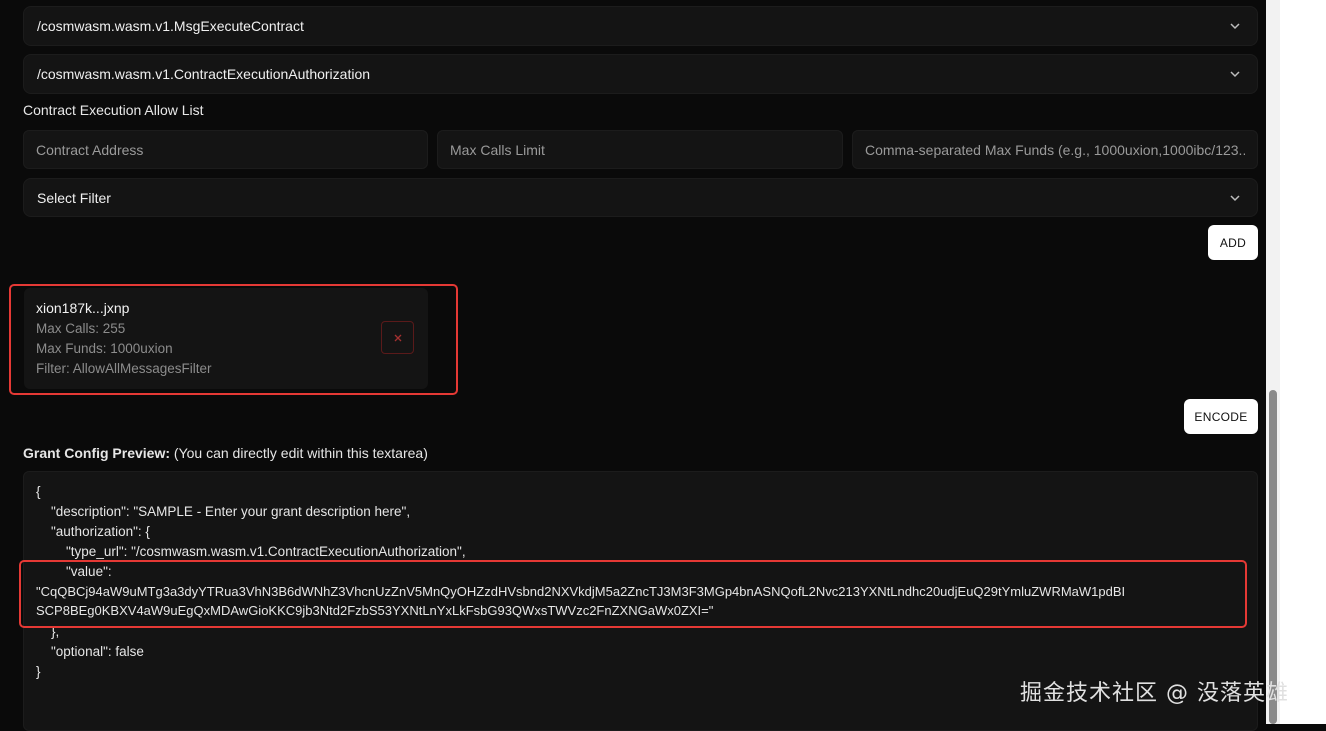 The height and width of the screenshot is (731, 1326). I want to click on page-edge, so click(1303, 362).